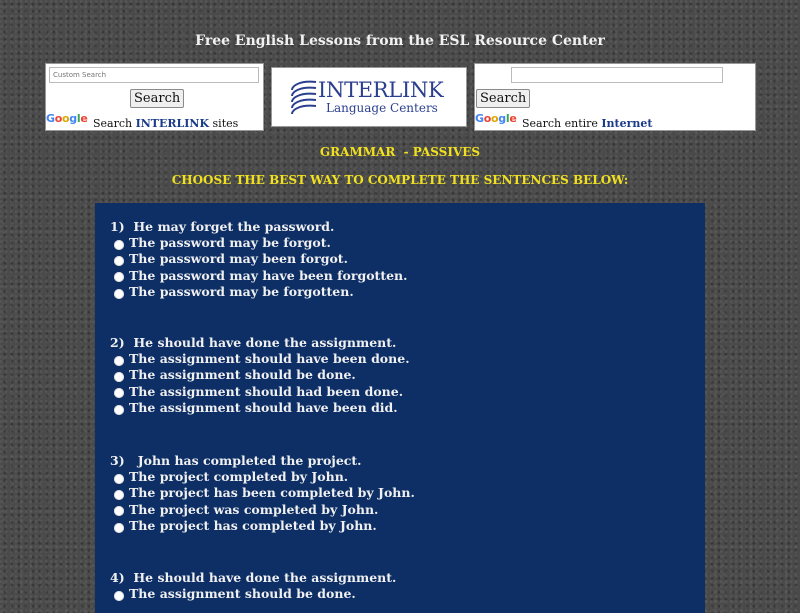 The image size is (800, 613). I want to click on question-prompt: 3) John has completed the project., so click(236, 460).